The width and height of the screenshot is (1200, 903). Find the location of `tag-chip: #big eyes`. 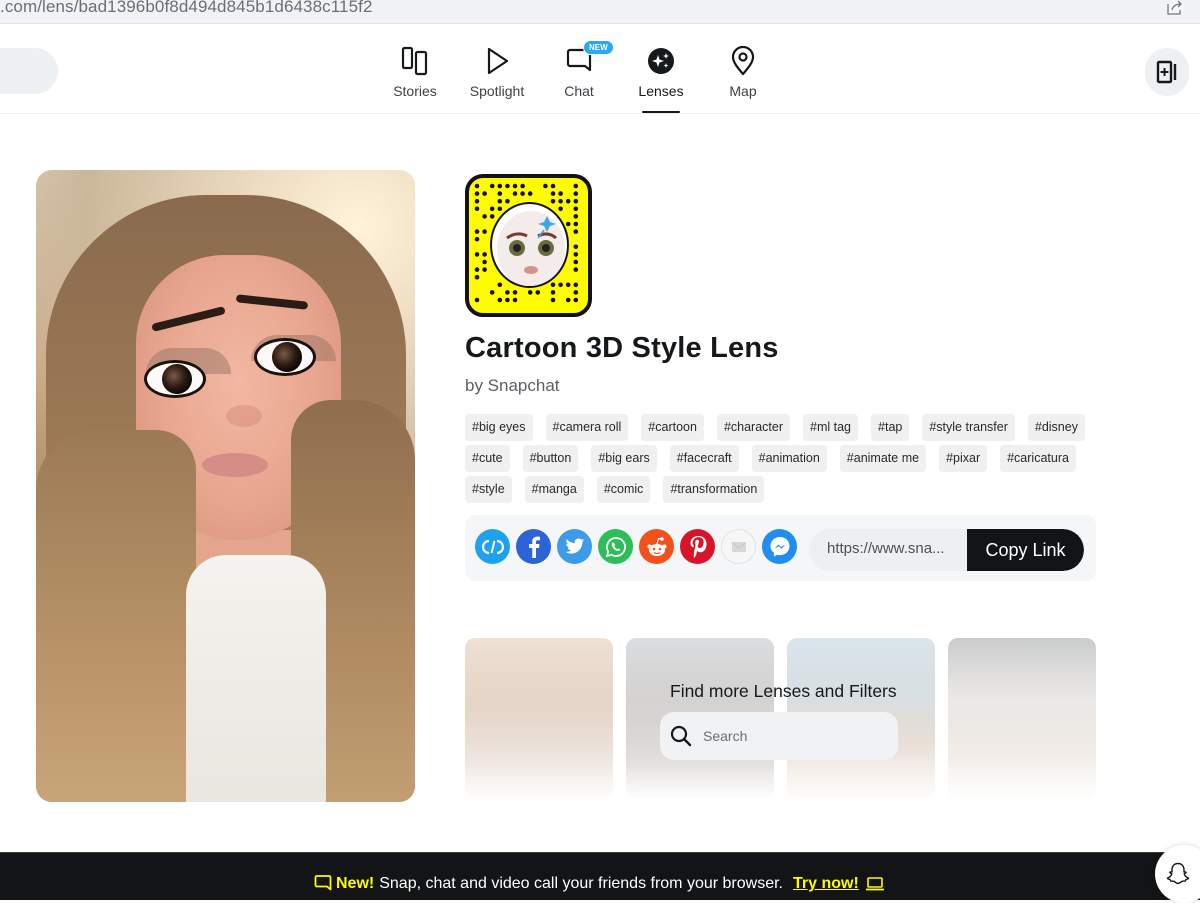

tag-chip: #big eyes is located at coordinates (499, 427).